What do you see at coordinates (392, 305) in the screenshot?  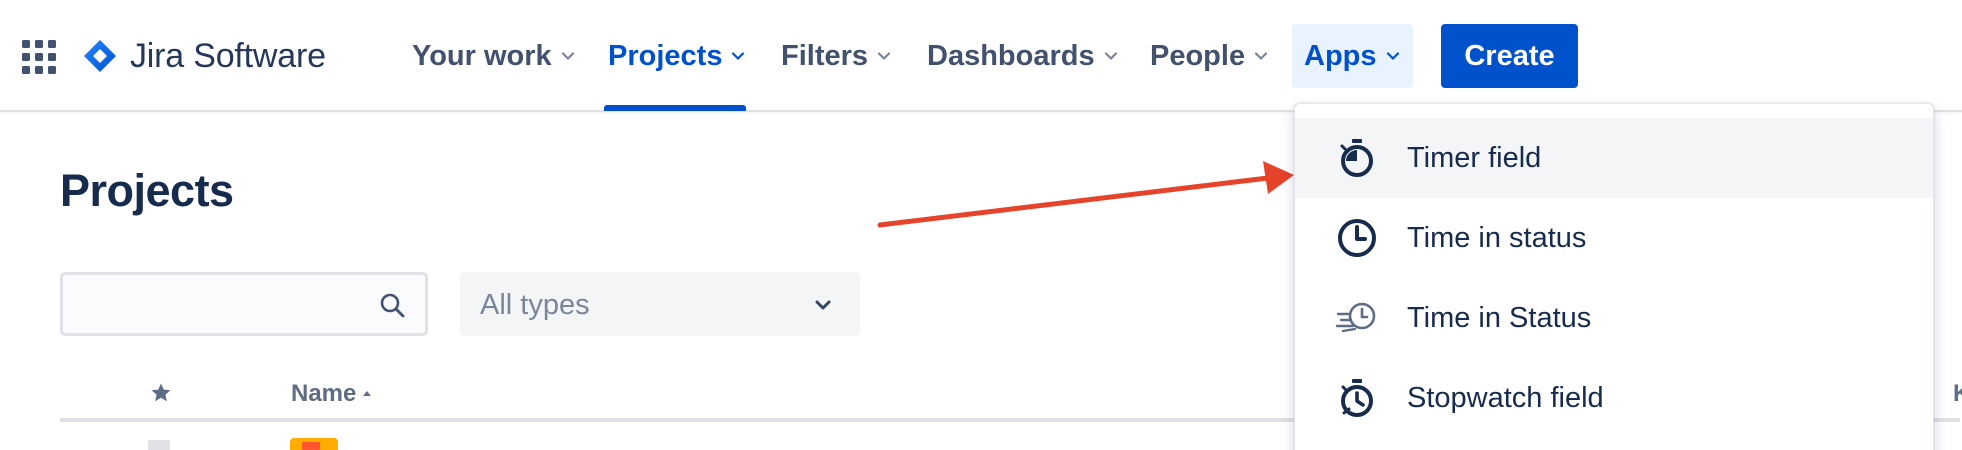 I see `search-icon` at bounding box center [392, 305].